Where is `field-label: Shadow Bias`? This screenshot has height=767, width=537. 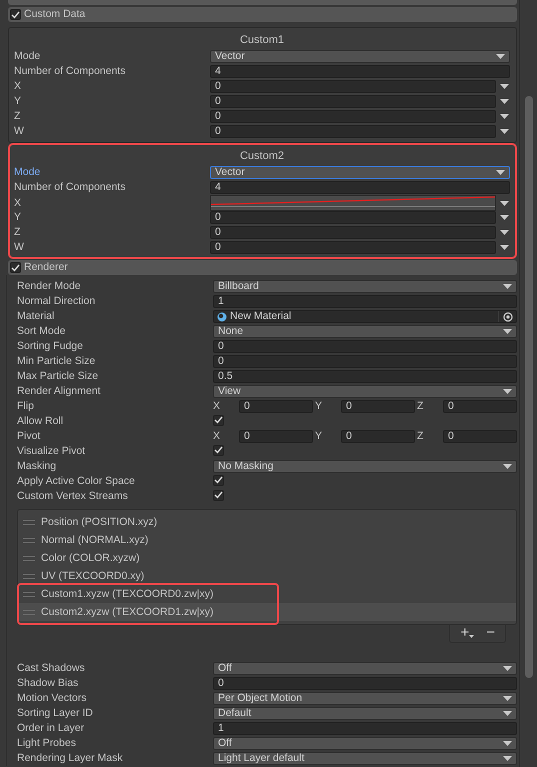 field-label: Shadow Bias is located at coordinates (48, 683).